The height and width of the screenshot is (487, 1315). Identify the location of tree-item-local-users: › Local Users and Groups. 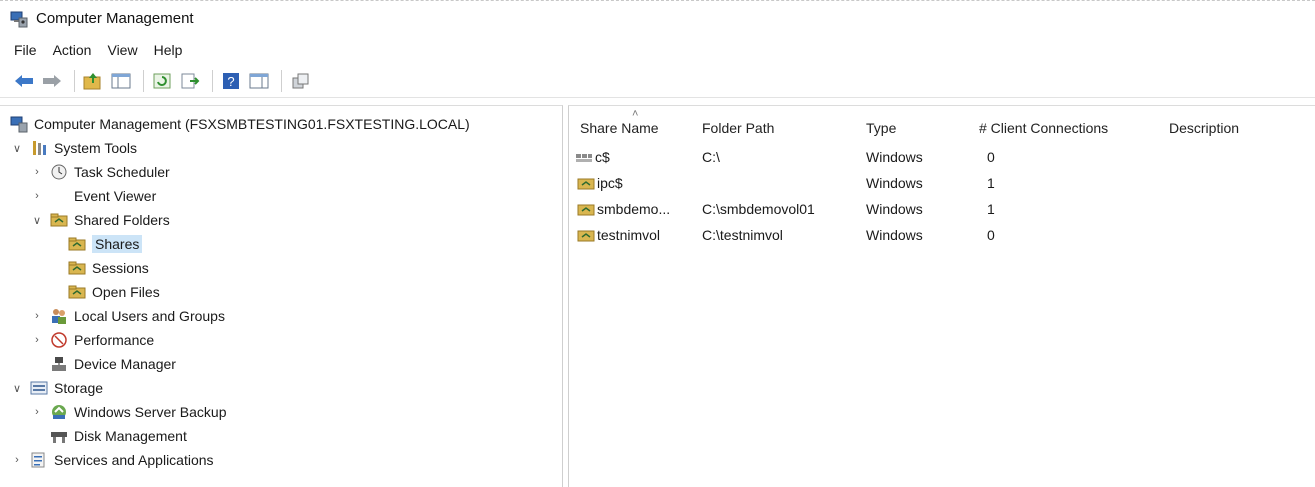
(127, 316).